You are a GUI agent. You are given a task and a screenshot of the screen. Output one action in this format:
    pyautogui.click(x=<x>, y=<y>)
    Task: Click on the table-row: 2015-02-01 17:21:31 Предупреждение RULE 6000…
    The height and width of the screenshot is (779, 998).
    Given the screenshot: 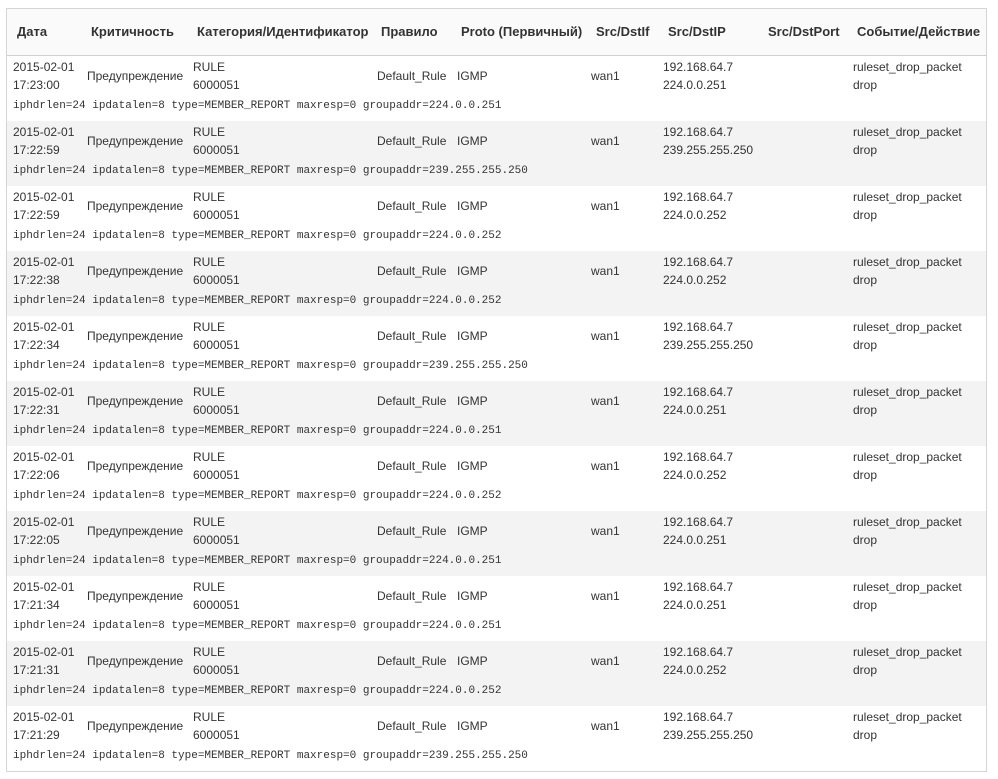 What is the action you would take?
    pyautogui.click(x=496, y=673)
    